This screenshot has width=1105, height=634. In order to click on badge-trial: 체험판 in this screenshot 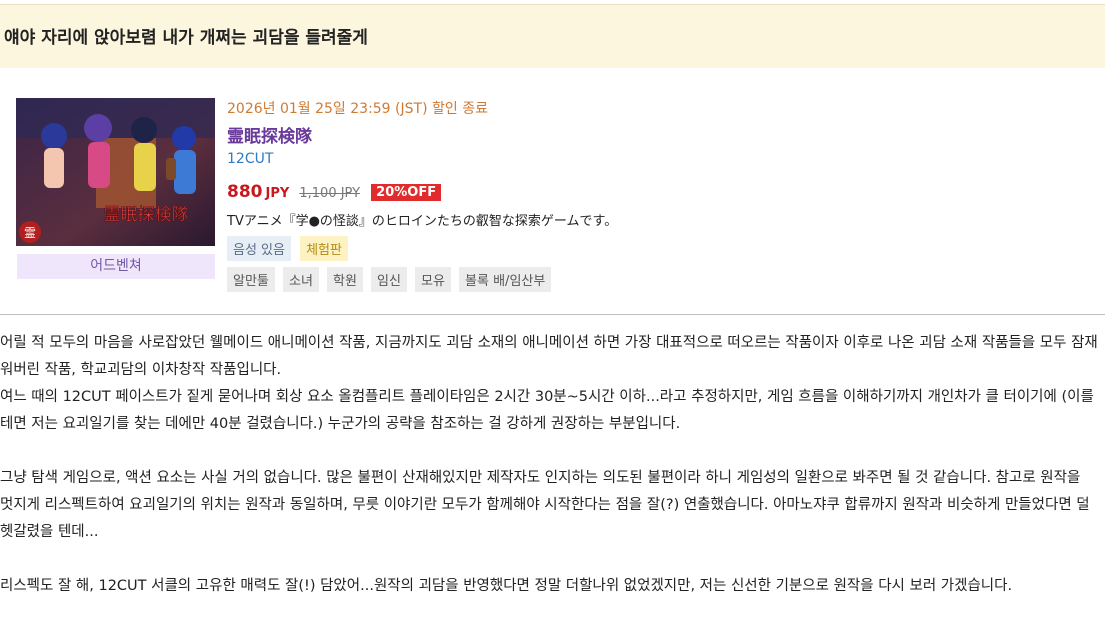, I will do `click(324, 248)`.